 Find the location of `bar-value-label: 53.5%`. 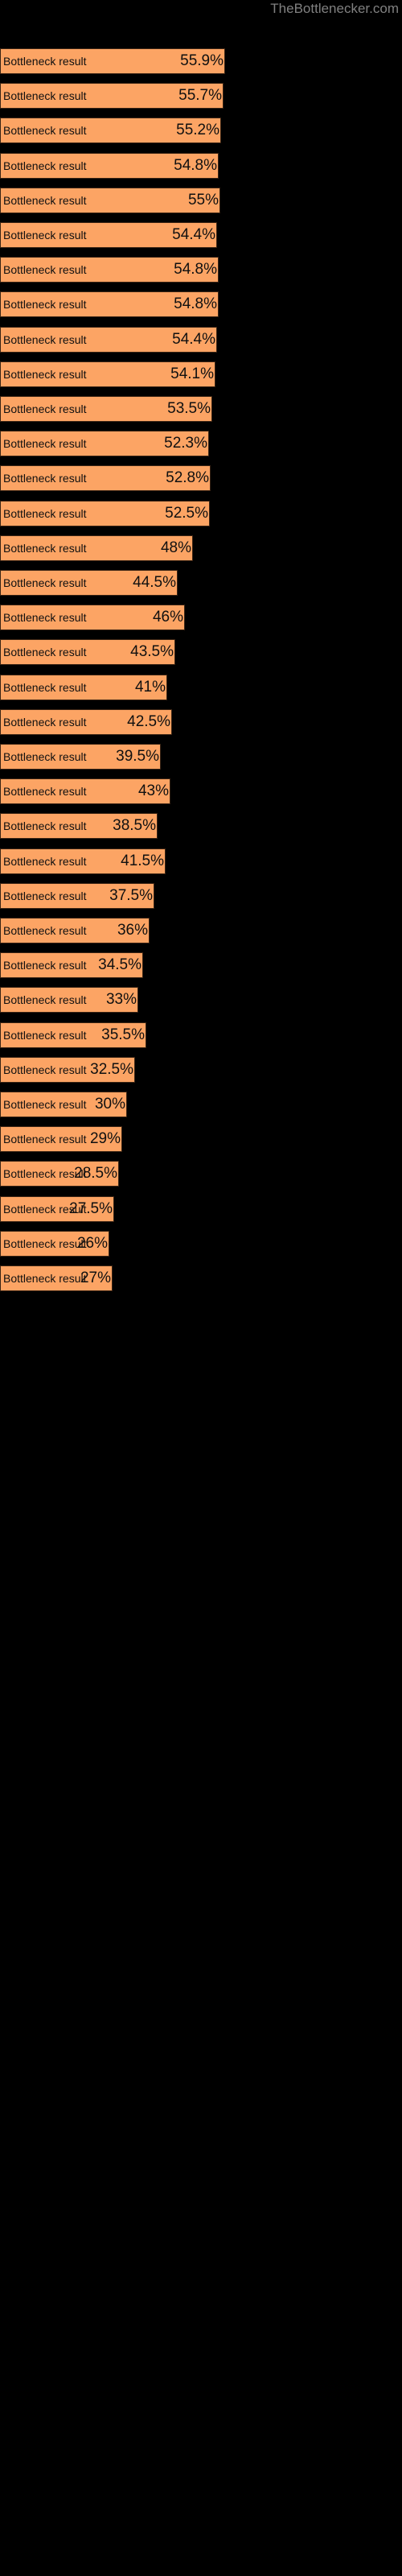

bar-value-label: 53.5% is located at coordinates (189, 408).